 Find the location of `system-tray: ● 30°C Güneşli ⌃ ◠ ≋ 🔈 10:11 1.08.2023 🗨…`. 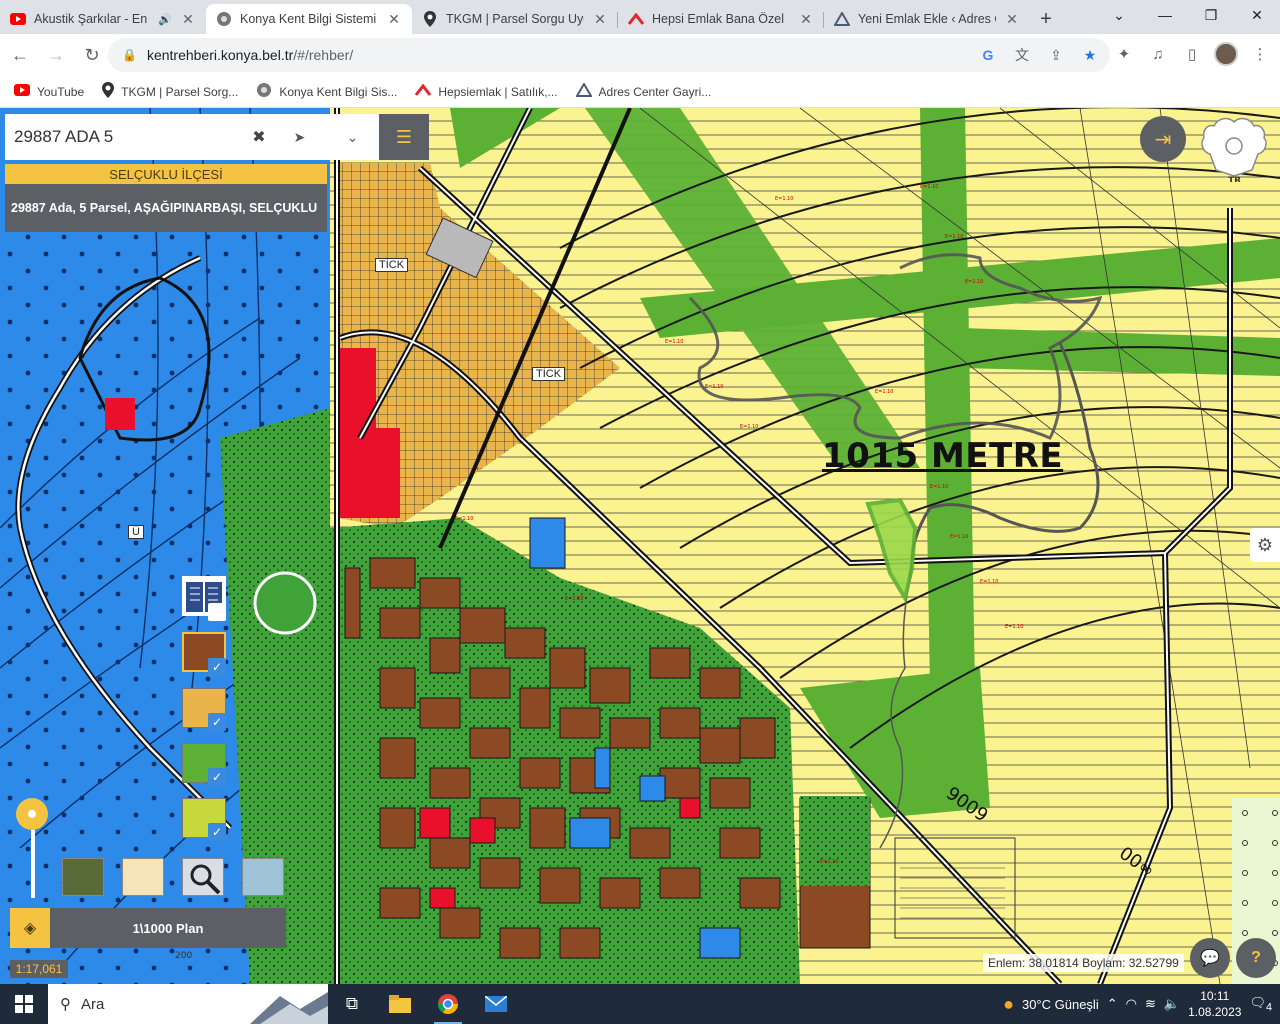

system-tray: ● 30°C Güneşli ⌃ ◠ ≋ 🔈 10:11 1.08.2023 🗨… is located at coordinates (1137, 1004).